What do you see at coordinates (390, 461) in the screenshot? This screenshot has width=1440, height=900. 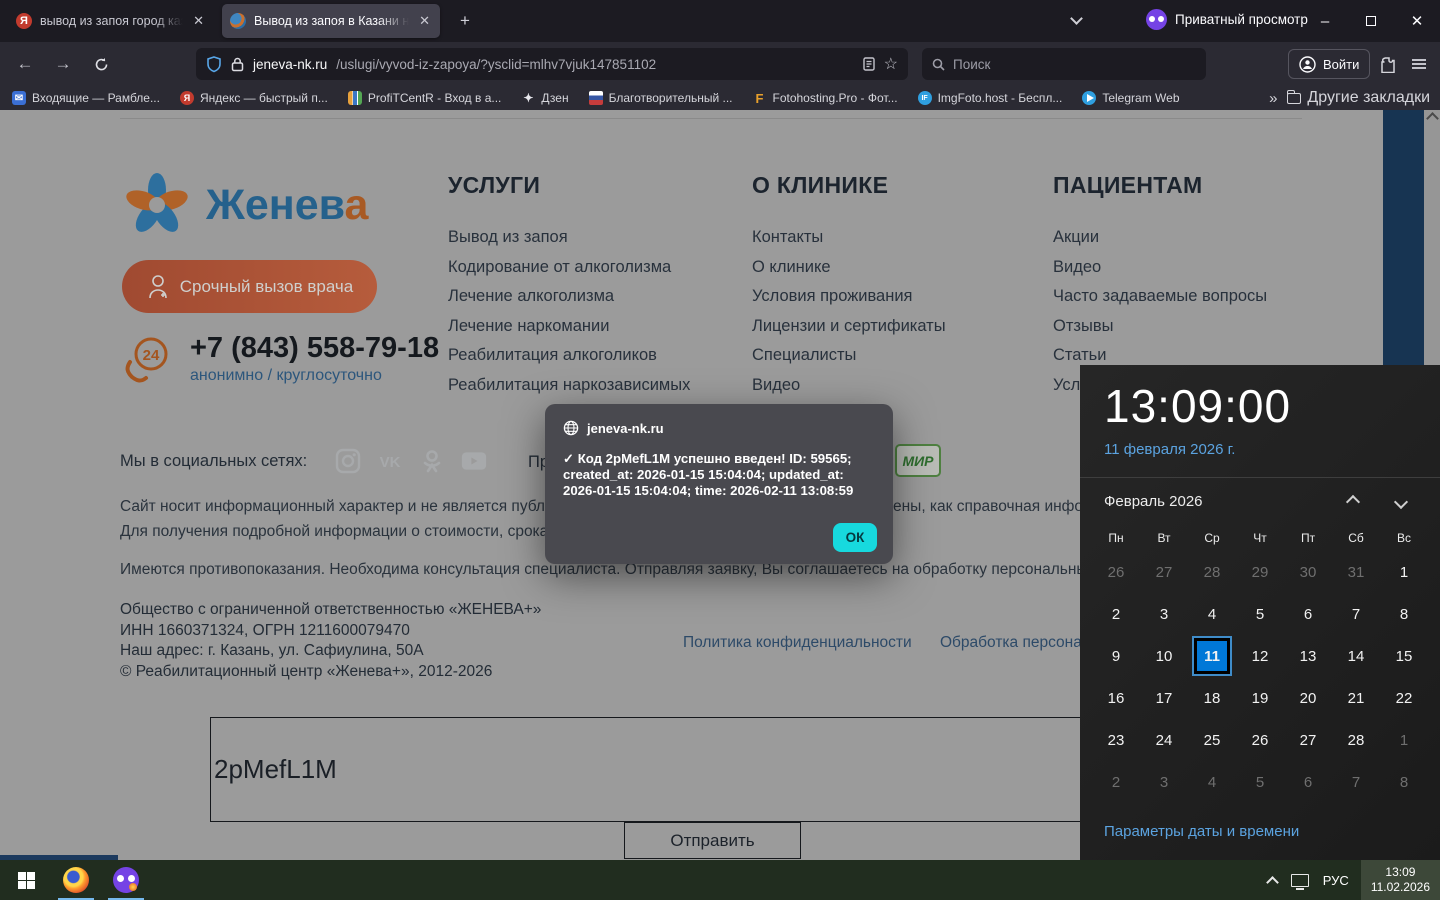 I see `vk-icon: VK` at bounding box center [390, 461].